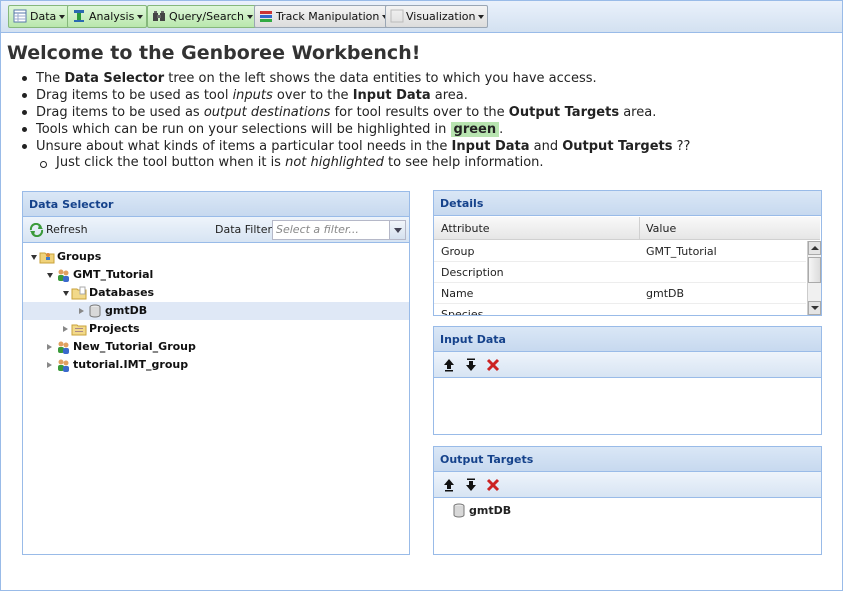 The height and width of the screenshot is (591, 843). Describe the element at coordinates (681, 146) in the screenshot. I see `intro-text: ??` at that location.